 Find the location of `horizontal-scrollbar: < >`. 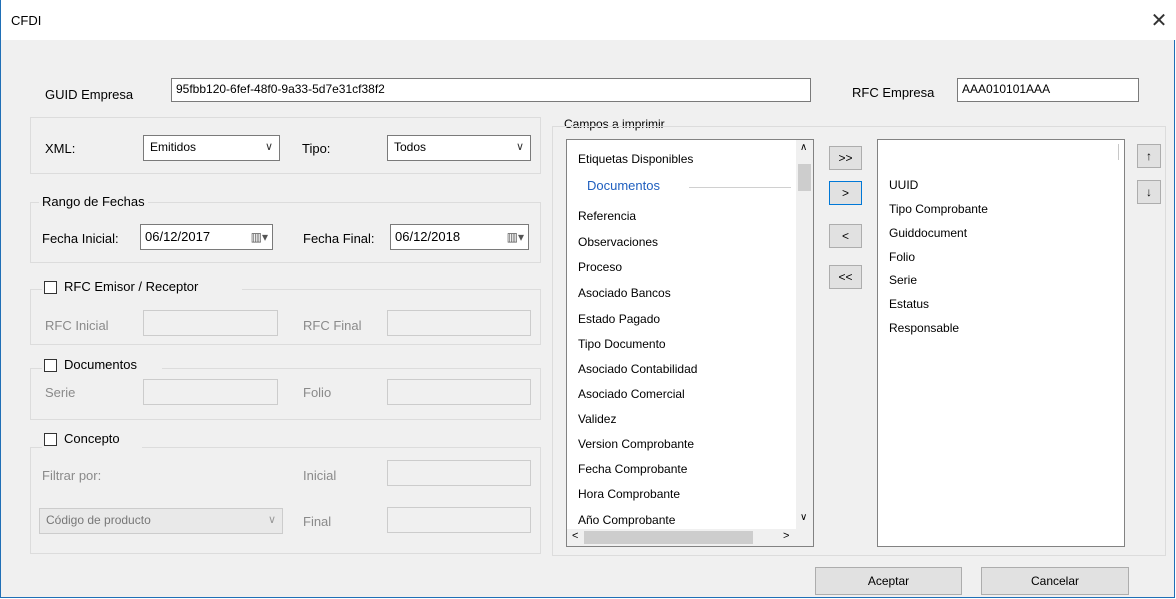

horizontal-scrollbar: < > is located at coordinates (681, 537).